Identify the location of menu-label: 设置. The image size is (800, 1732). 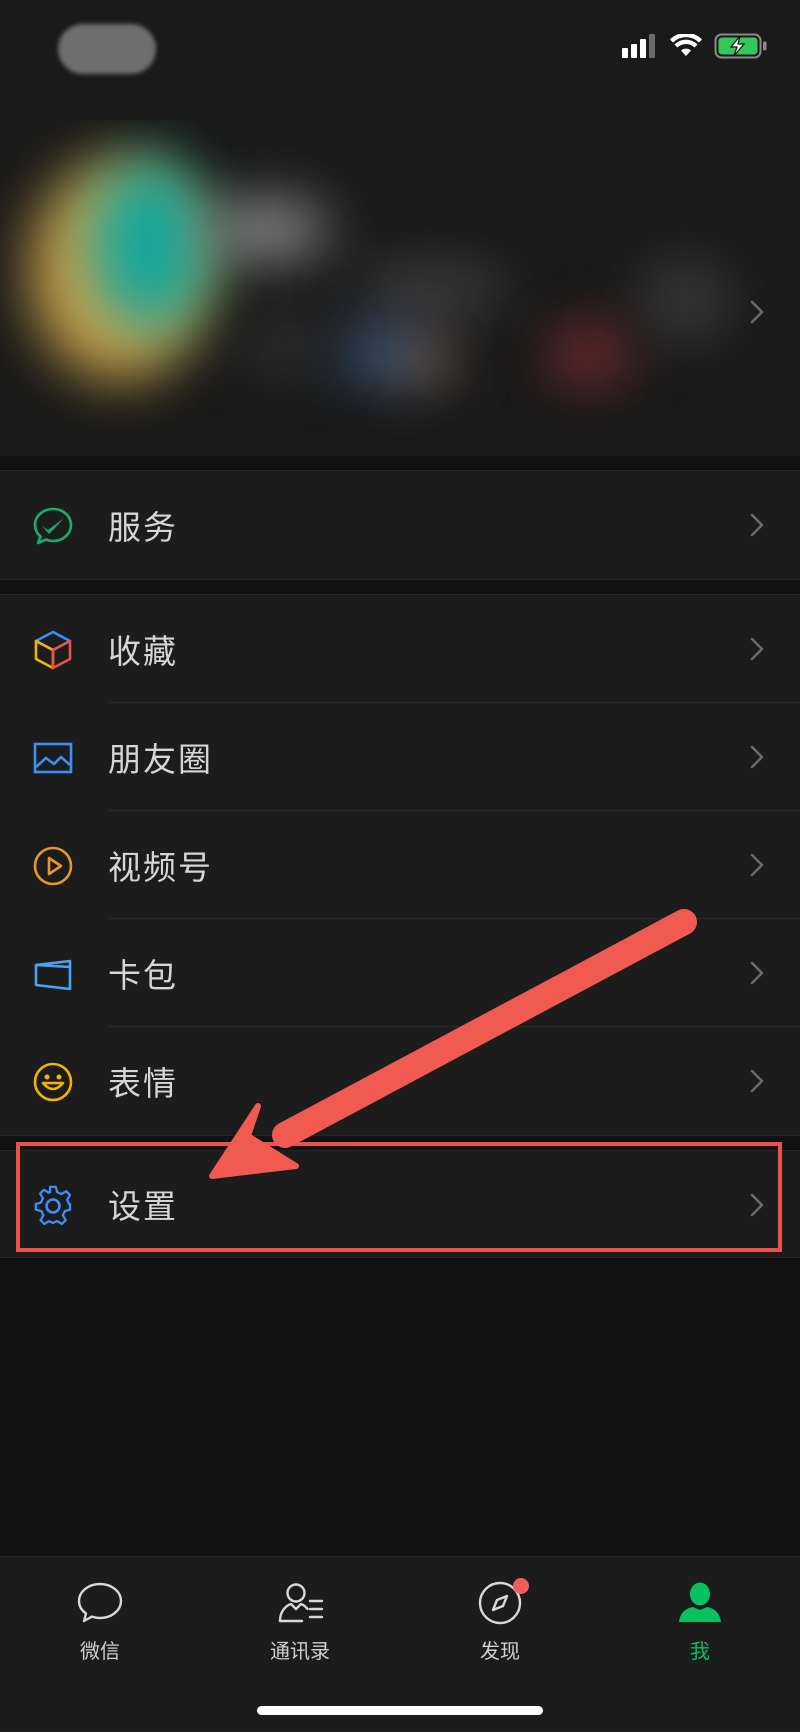
(143, 1206).